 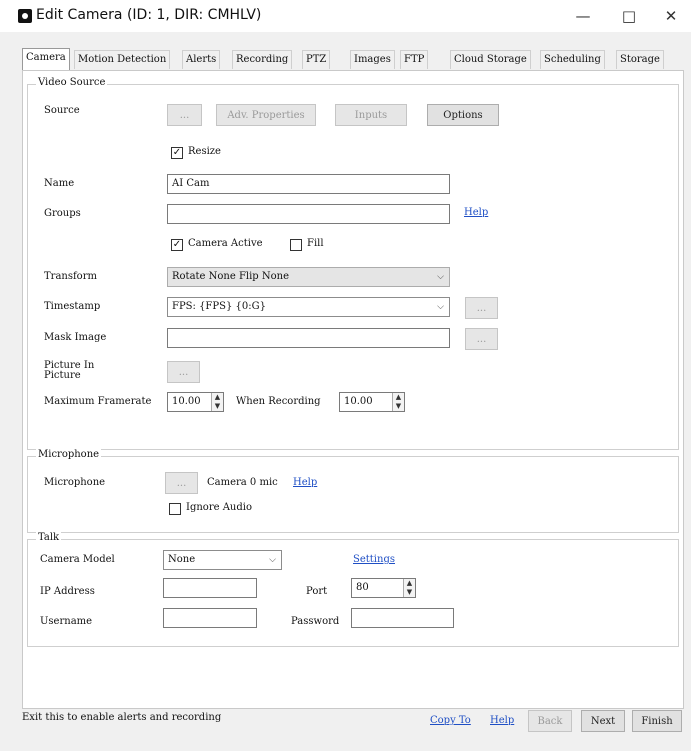 I want to click on talk-legend: Talk, so click(x=49, y=537).